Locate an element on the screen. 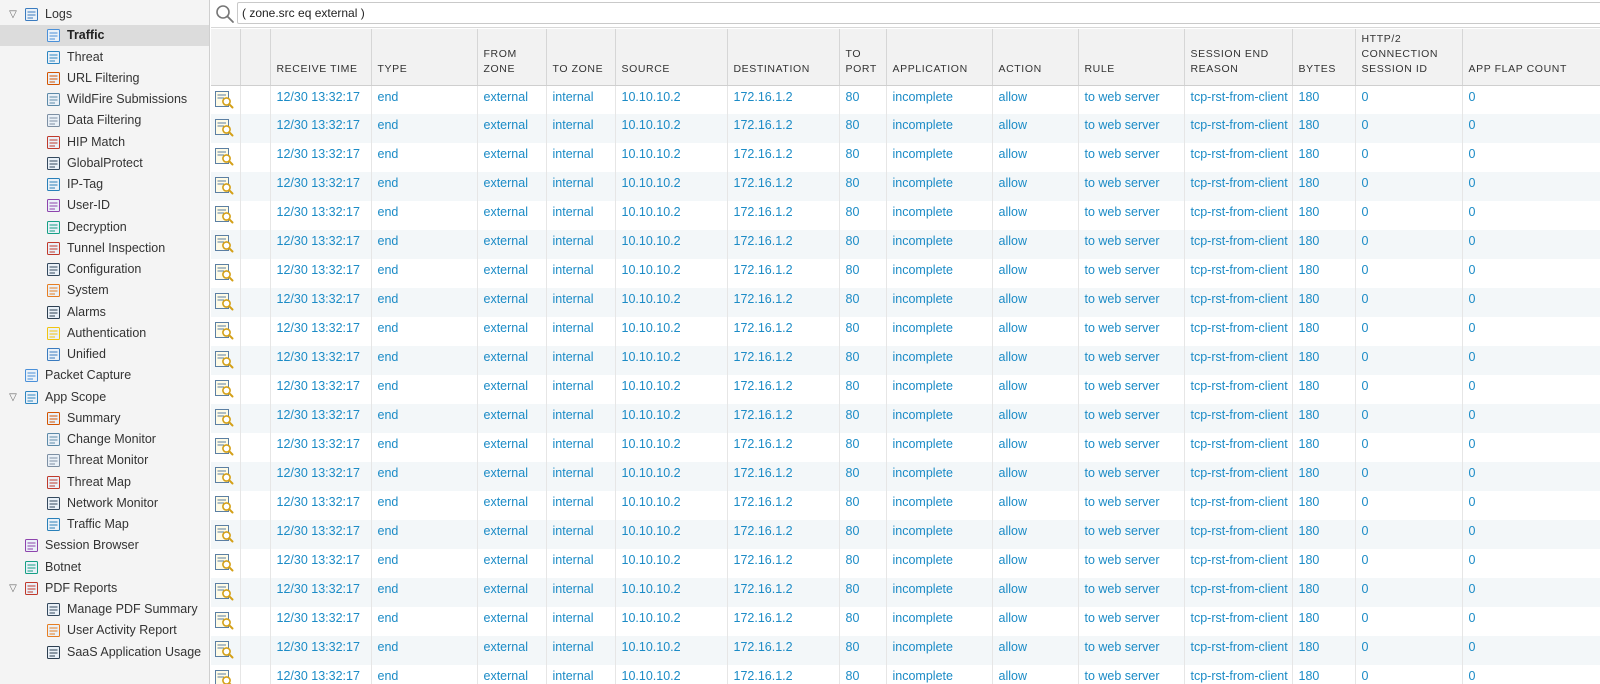 This screenshot has height=684, width=1600. sidebar-item-network-monitor: Network Monitor is located at coordinates (104, 503).